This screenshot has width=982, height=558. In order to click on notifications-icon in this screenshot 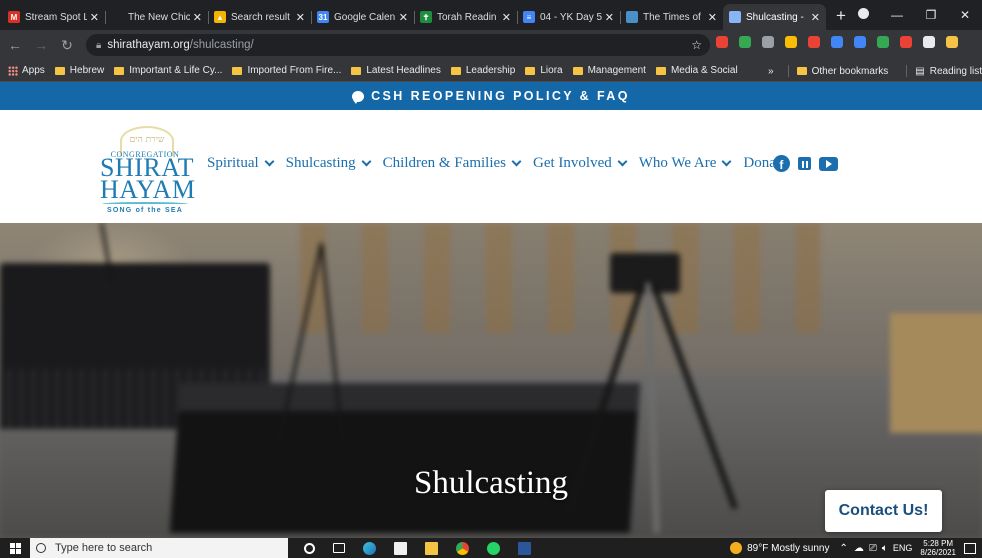, I will do `click(970, 548)`.